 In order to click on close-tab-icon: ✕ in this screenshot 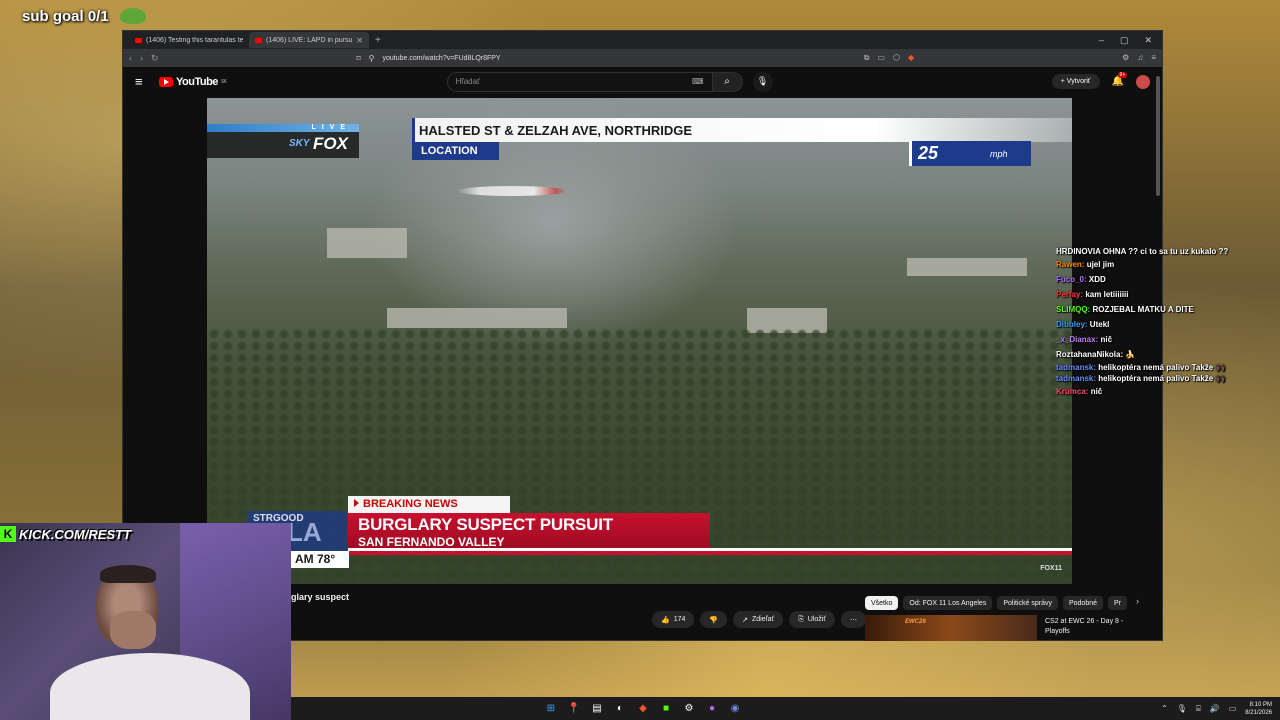, I will do `click(359, 40)`.